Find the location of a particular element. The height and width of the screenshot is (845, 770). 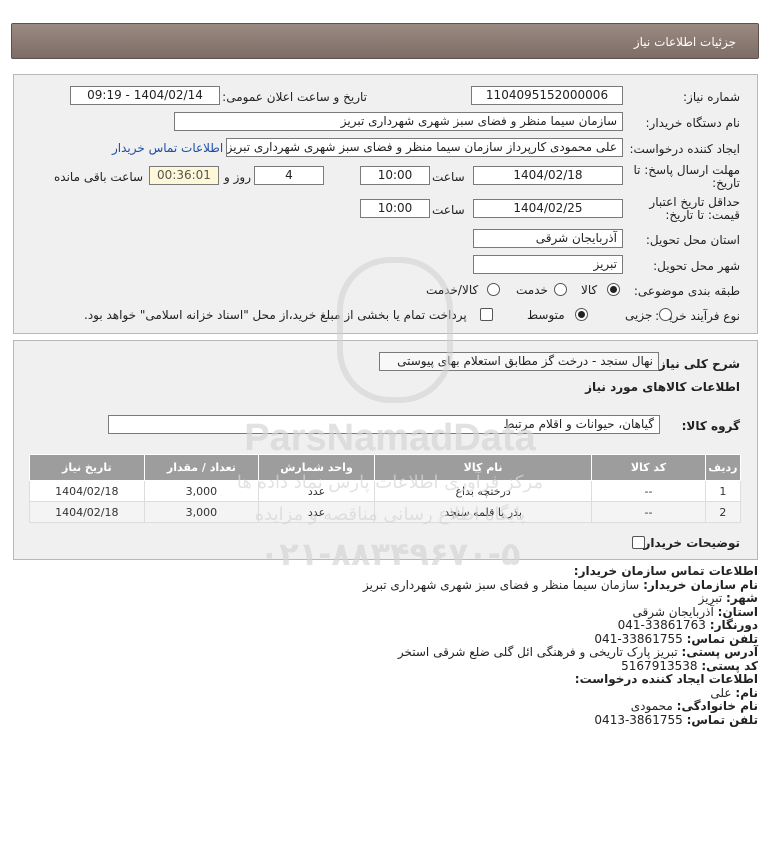

creator-first-name: علی is located at coordinates (721, 692).